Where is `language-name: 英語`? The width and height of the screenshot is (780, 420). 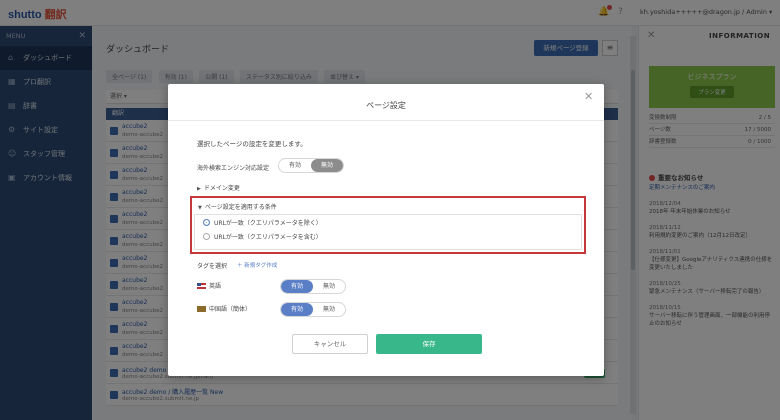
language-name: 英語 is located at coordinates (215, 286).